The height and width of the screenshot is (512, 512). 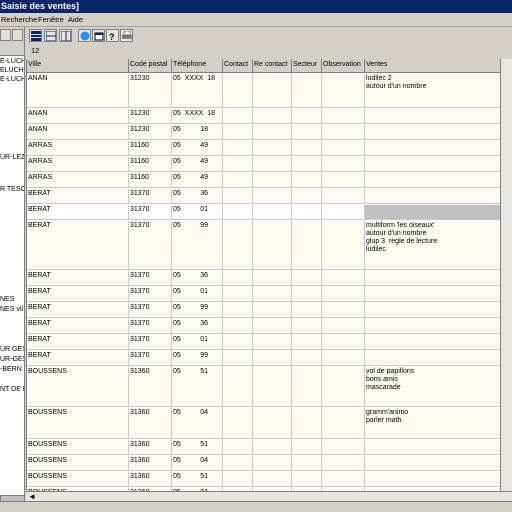 I want to click on cell-ventes: vol de papillons bons amis mascarade, so click(x=432, y=386).